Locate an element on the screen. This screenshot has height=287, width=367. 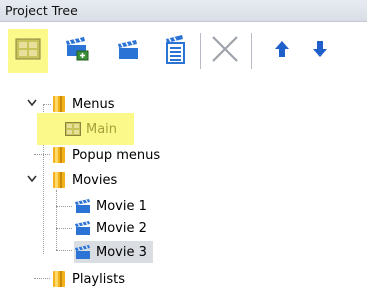
tree-node-label: Movie 3 is located at coordinates (121, 252).